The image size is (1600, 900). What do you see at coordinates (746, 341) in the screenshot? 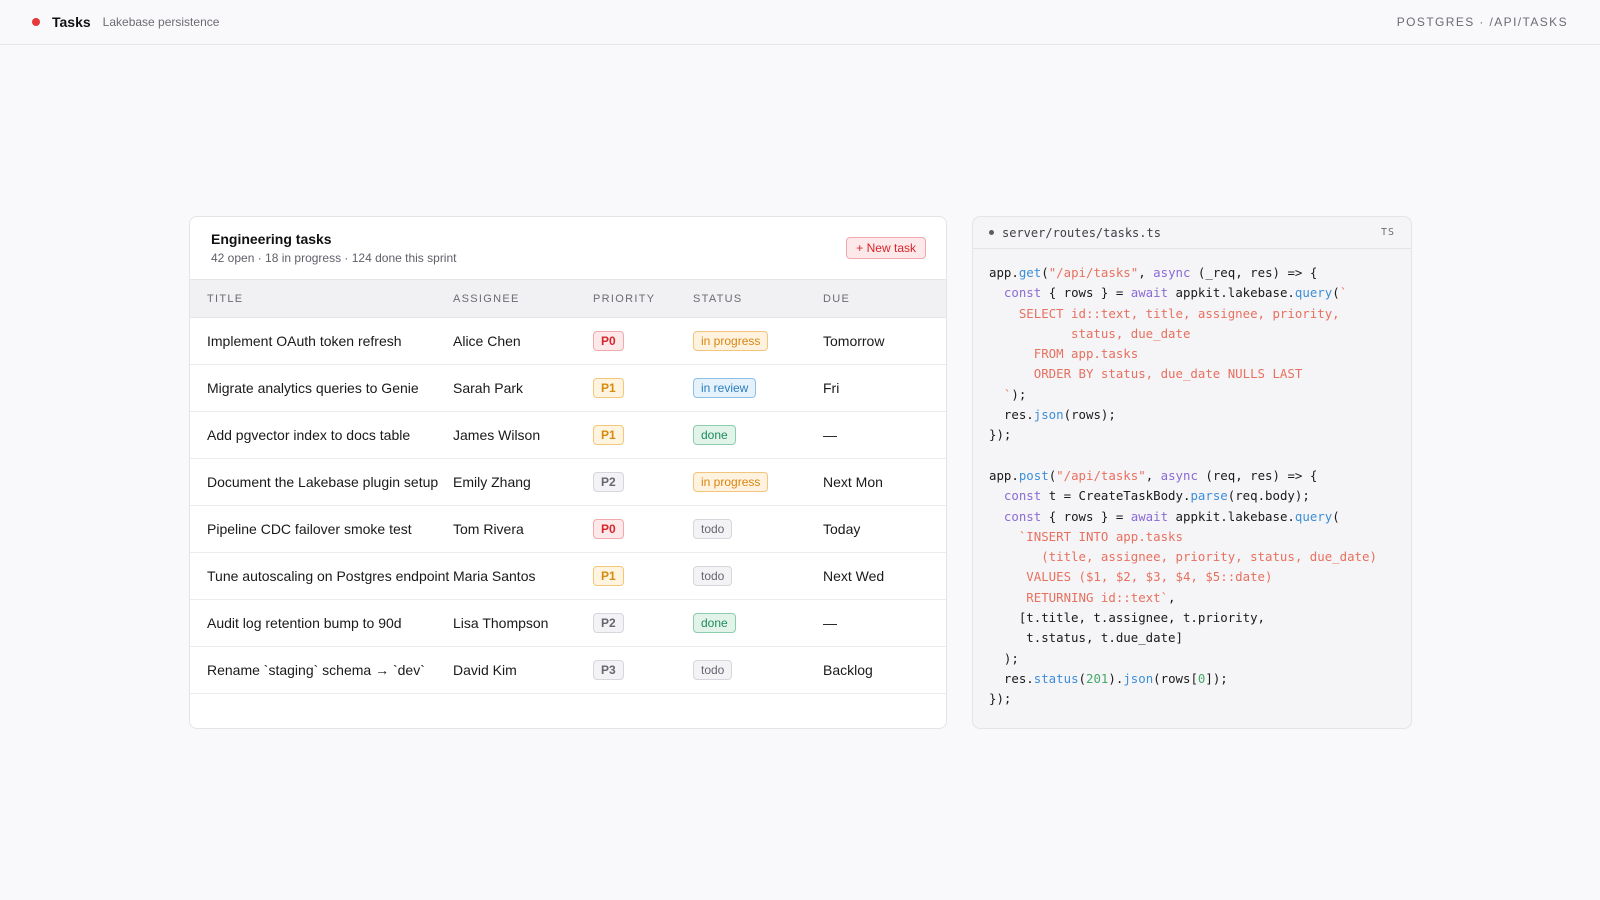
I see `status-badge-cell: in progress` at bounding box center [746, 341].